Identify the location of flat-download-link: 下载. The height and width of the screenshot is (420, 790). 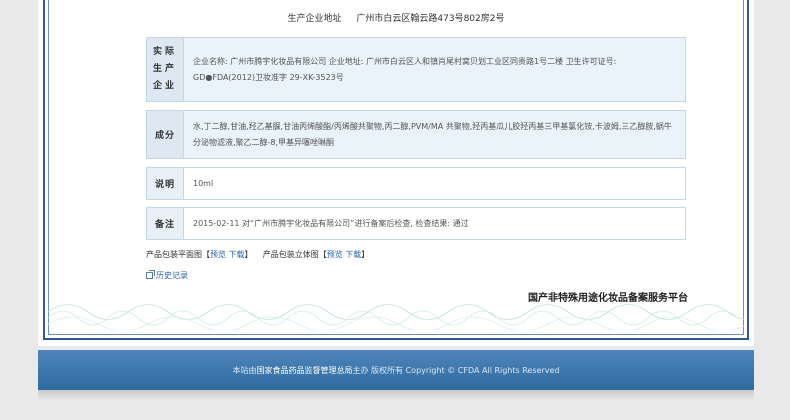
(237, 254).